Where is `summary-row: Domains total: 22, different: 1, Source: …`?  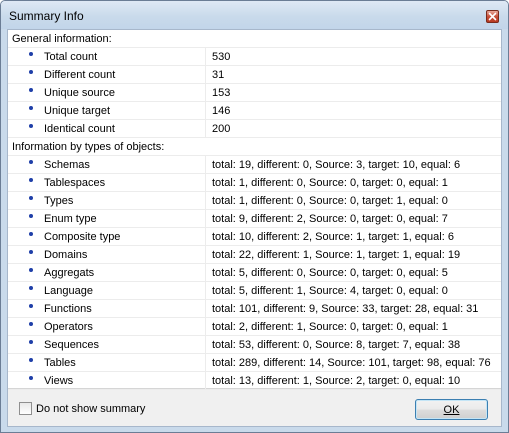 summary-row: Domains total: 22, different: 1, Source: … is located at coordinates (254, 255).